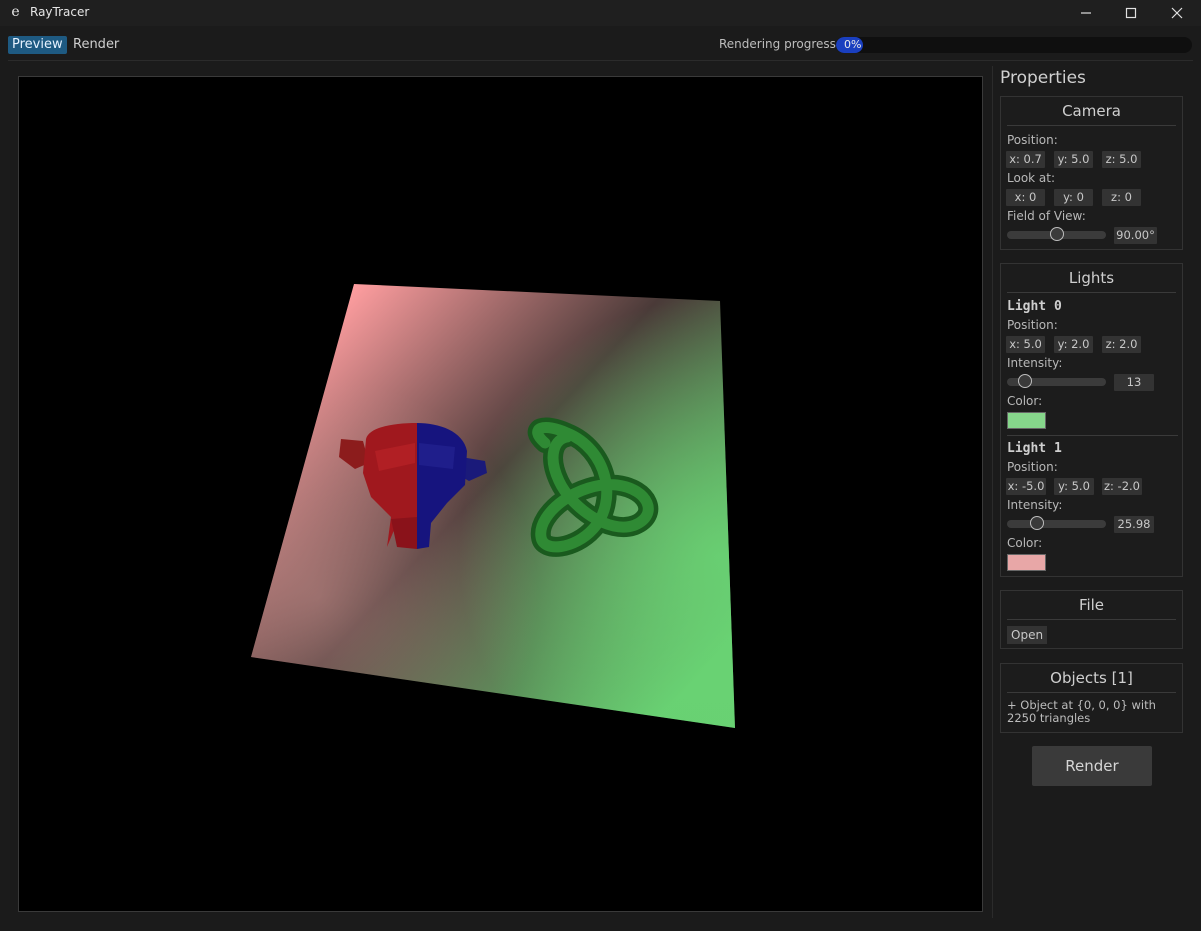  I want to click on light-0-intensity-handle, so click(1024, 381).